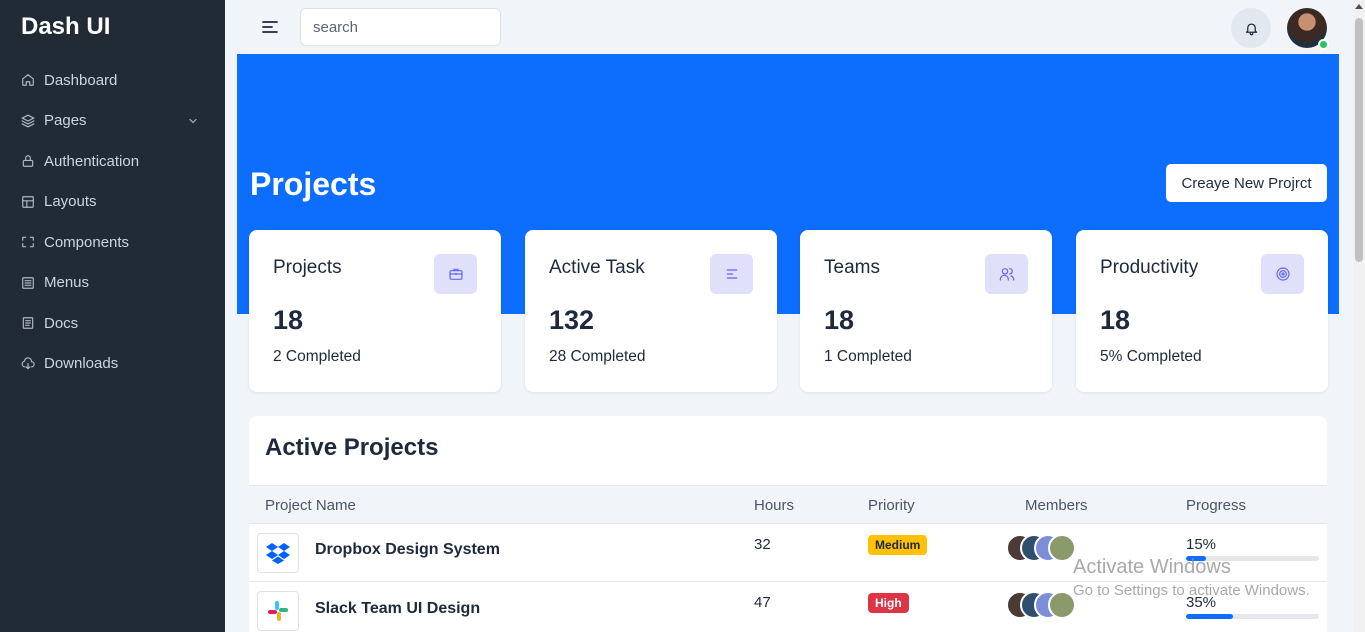 This screenshot has width=1365, height=632. Describe the element at coordinates (597, 356) in the screenshot. I see `stat-card-subtext: 28 Completed` at that location.